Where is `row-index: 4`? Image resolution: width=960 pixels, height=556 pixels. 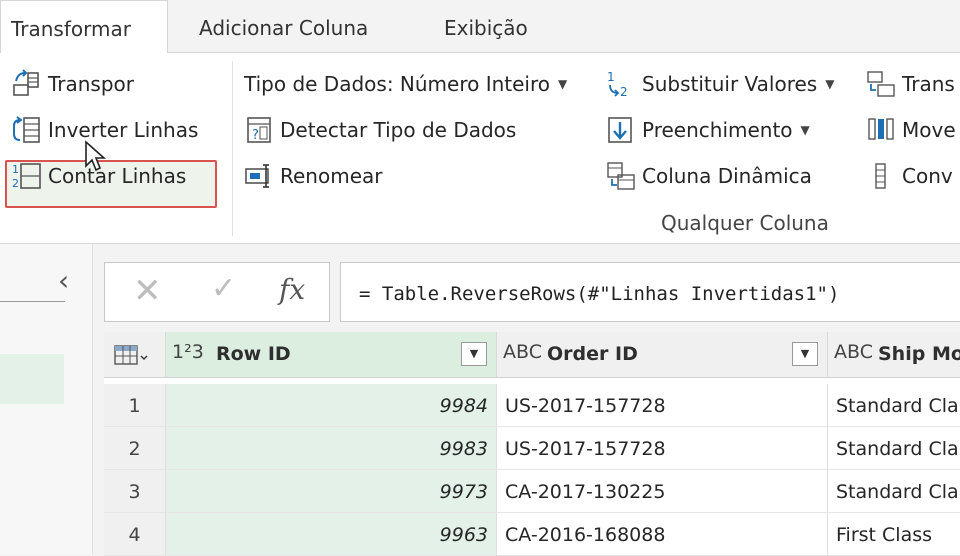 row-index: 4 is located at coordinates (135, 534).